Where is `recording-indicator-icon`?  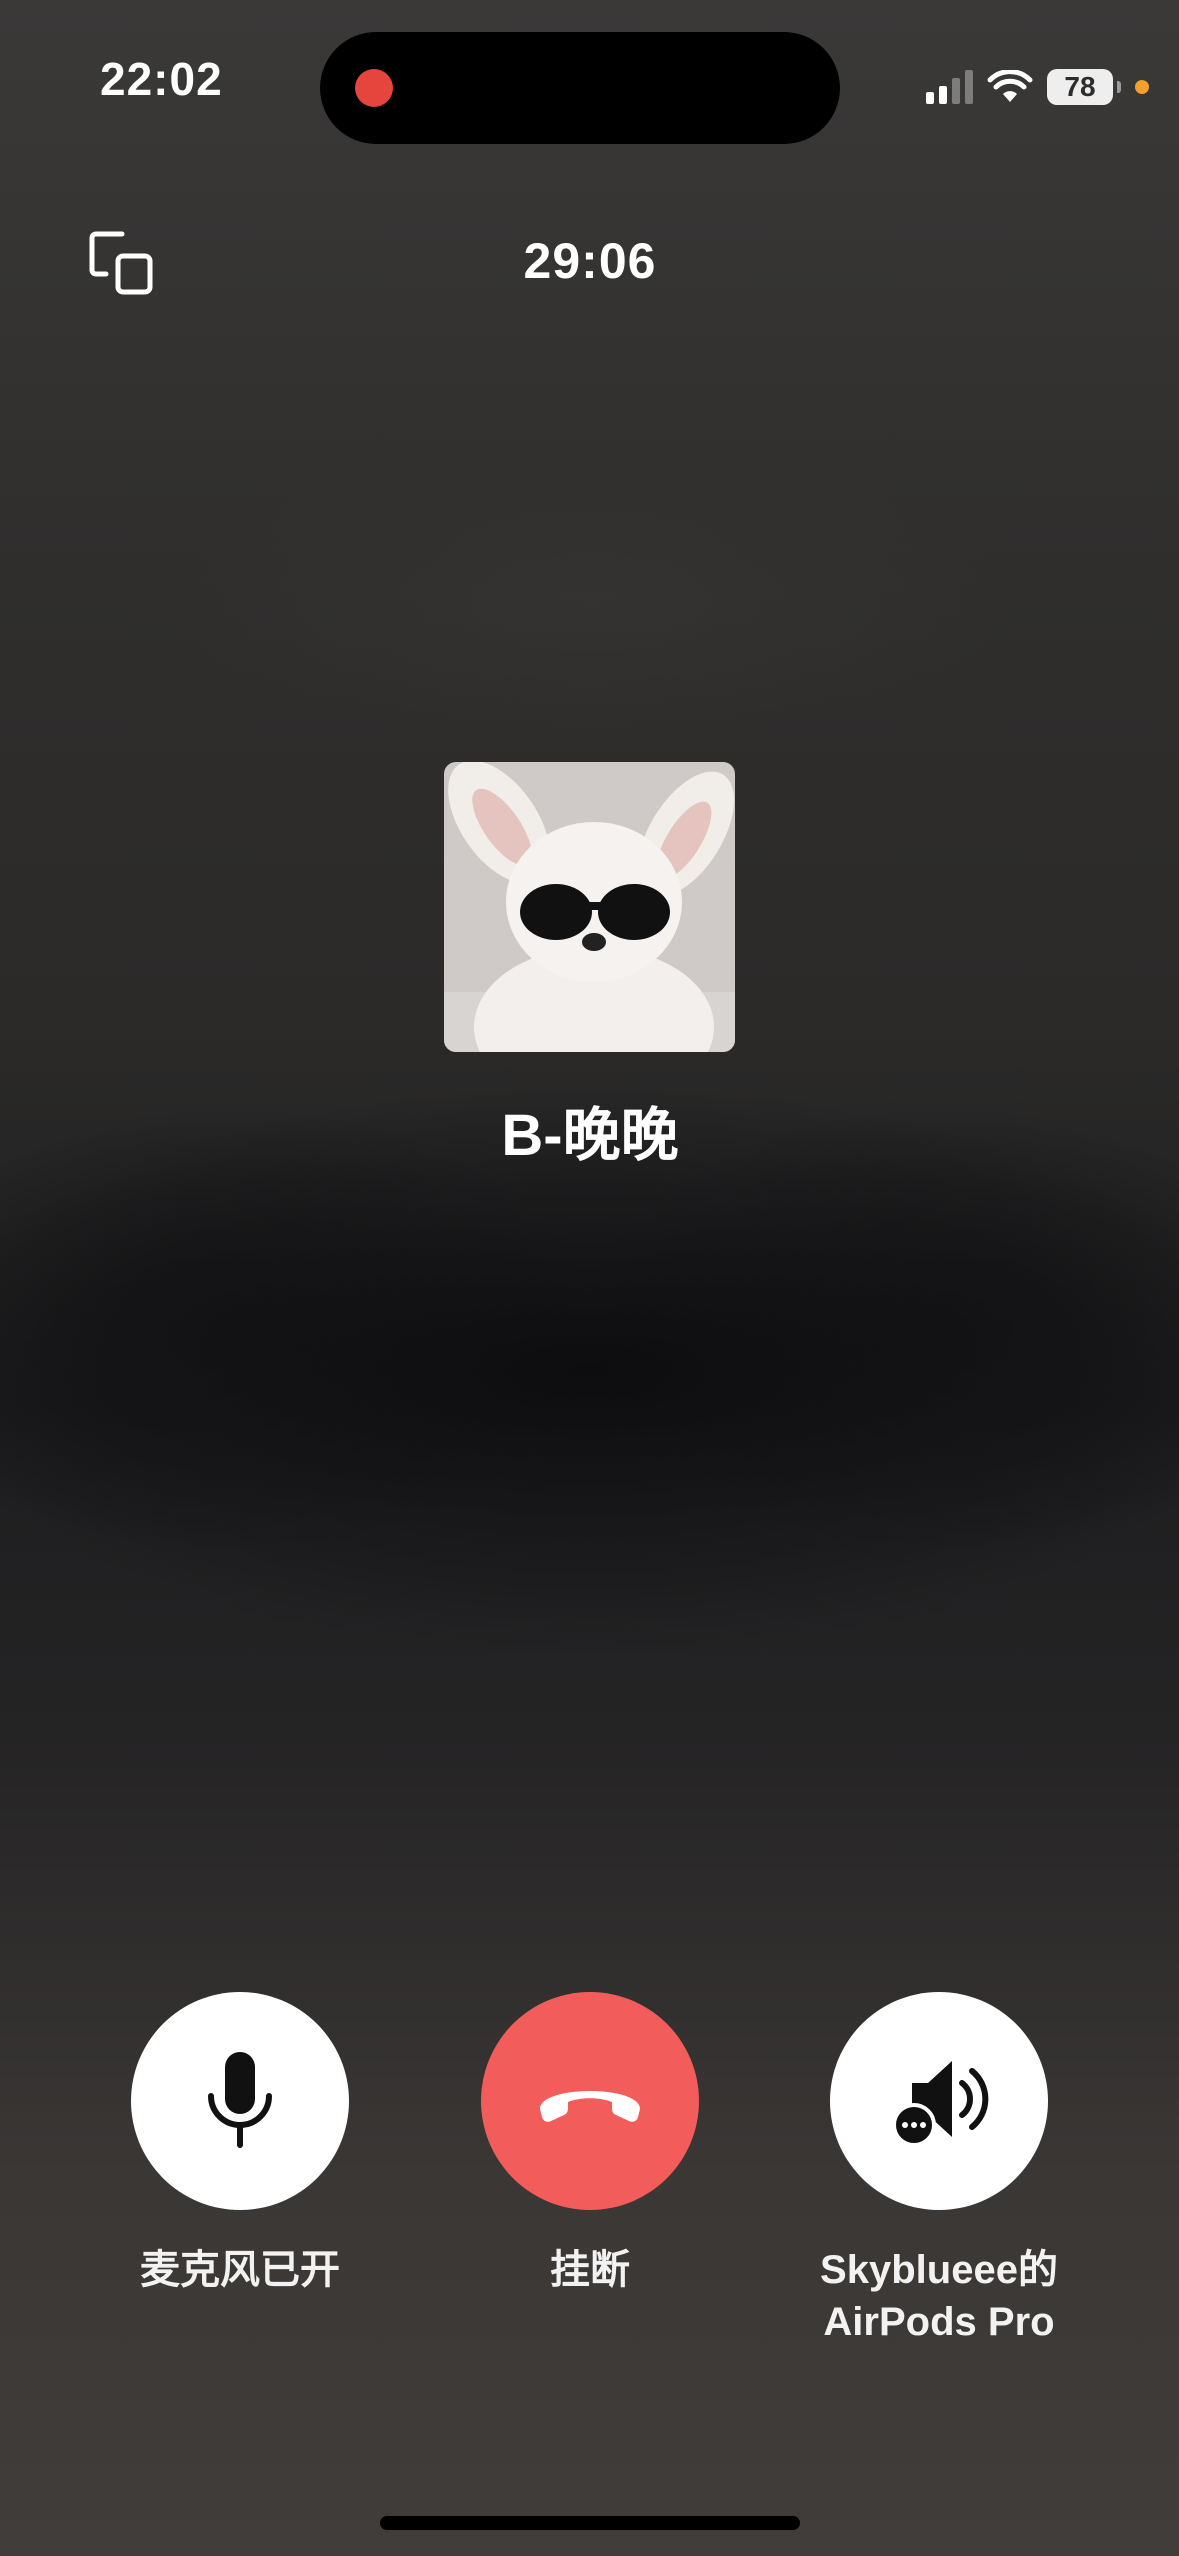 recording-indicator-icon is located at coordinates (374, 88).